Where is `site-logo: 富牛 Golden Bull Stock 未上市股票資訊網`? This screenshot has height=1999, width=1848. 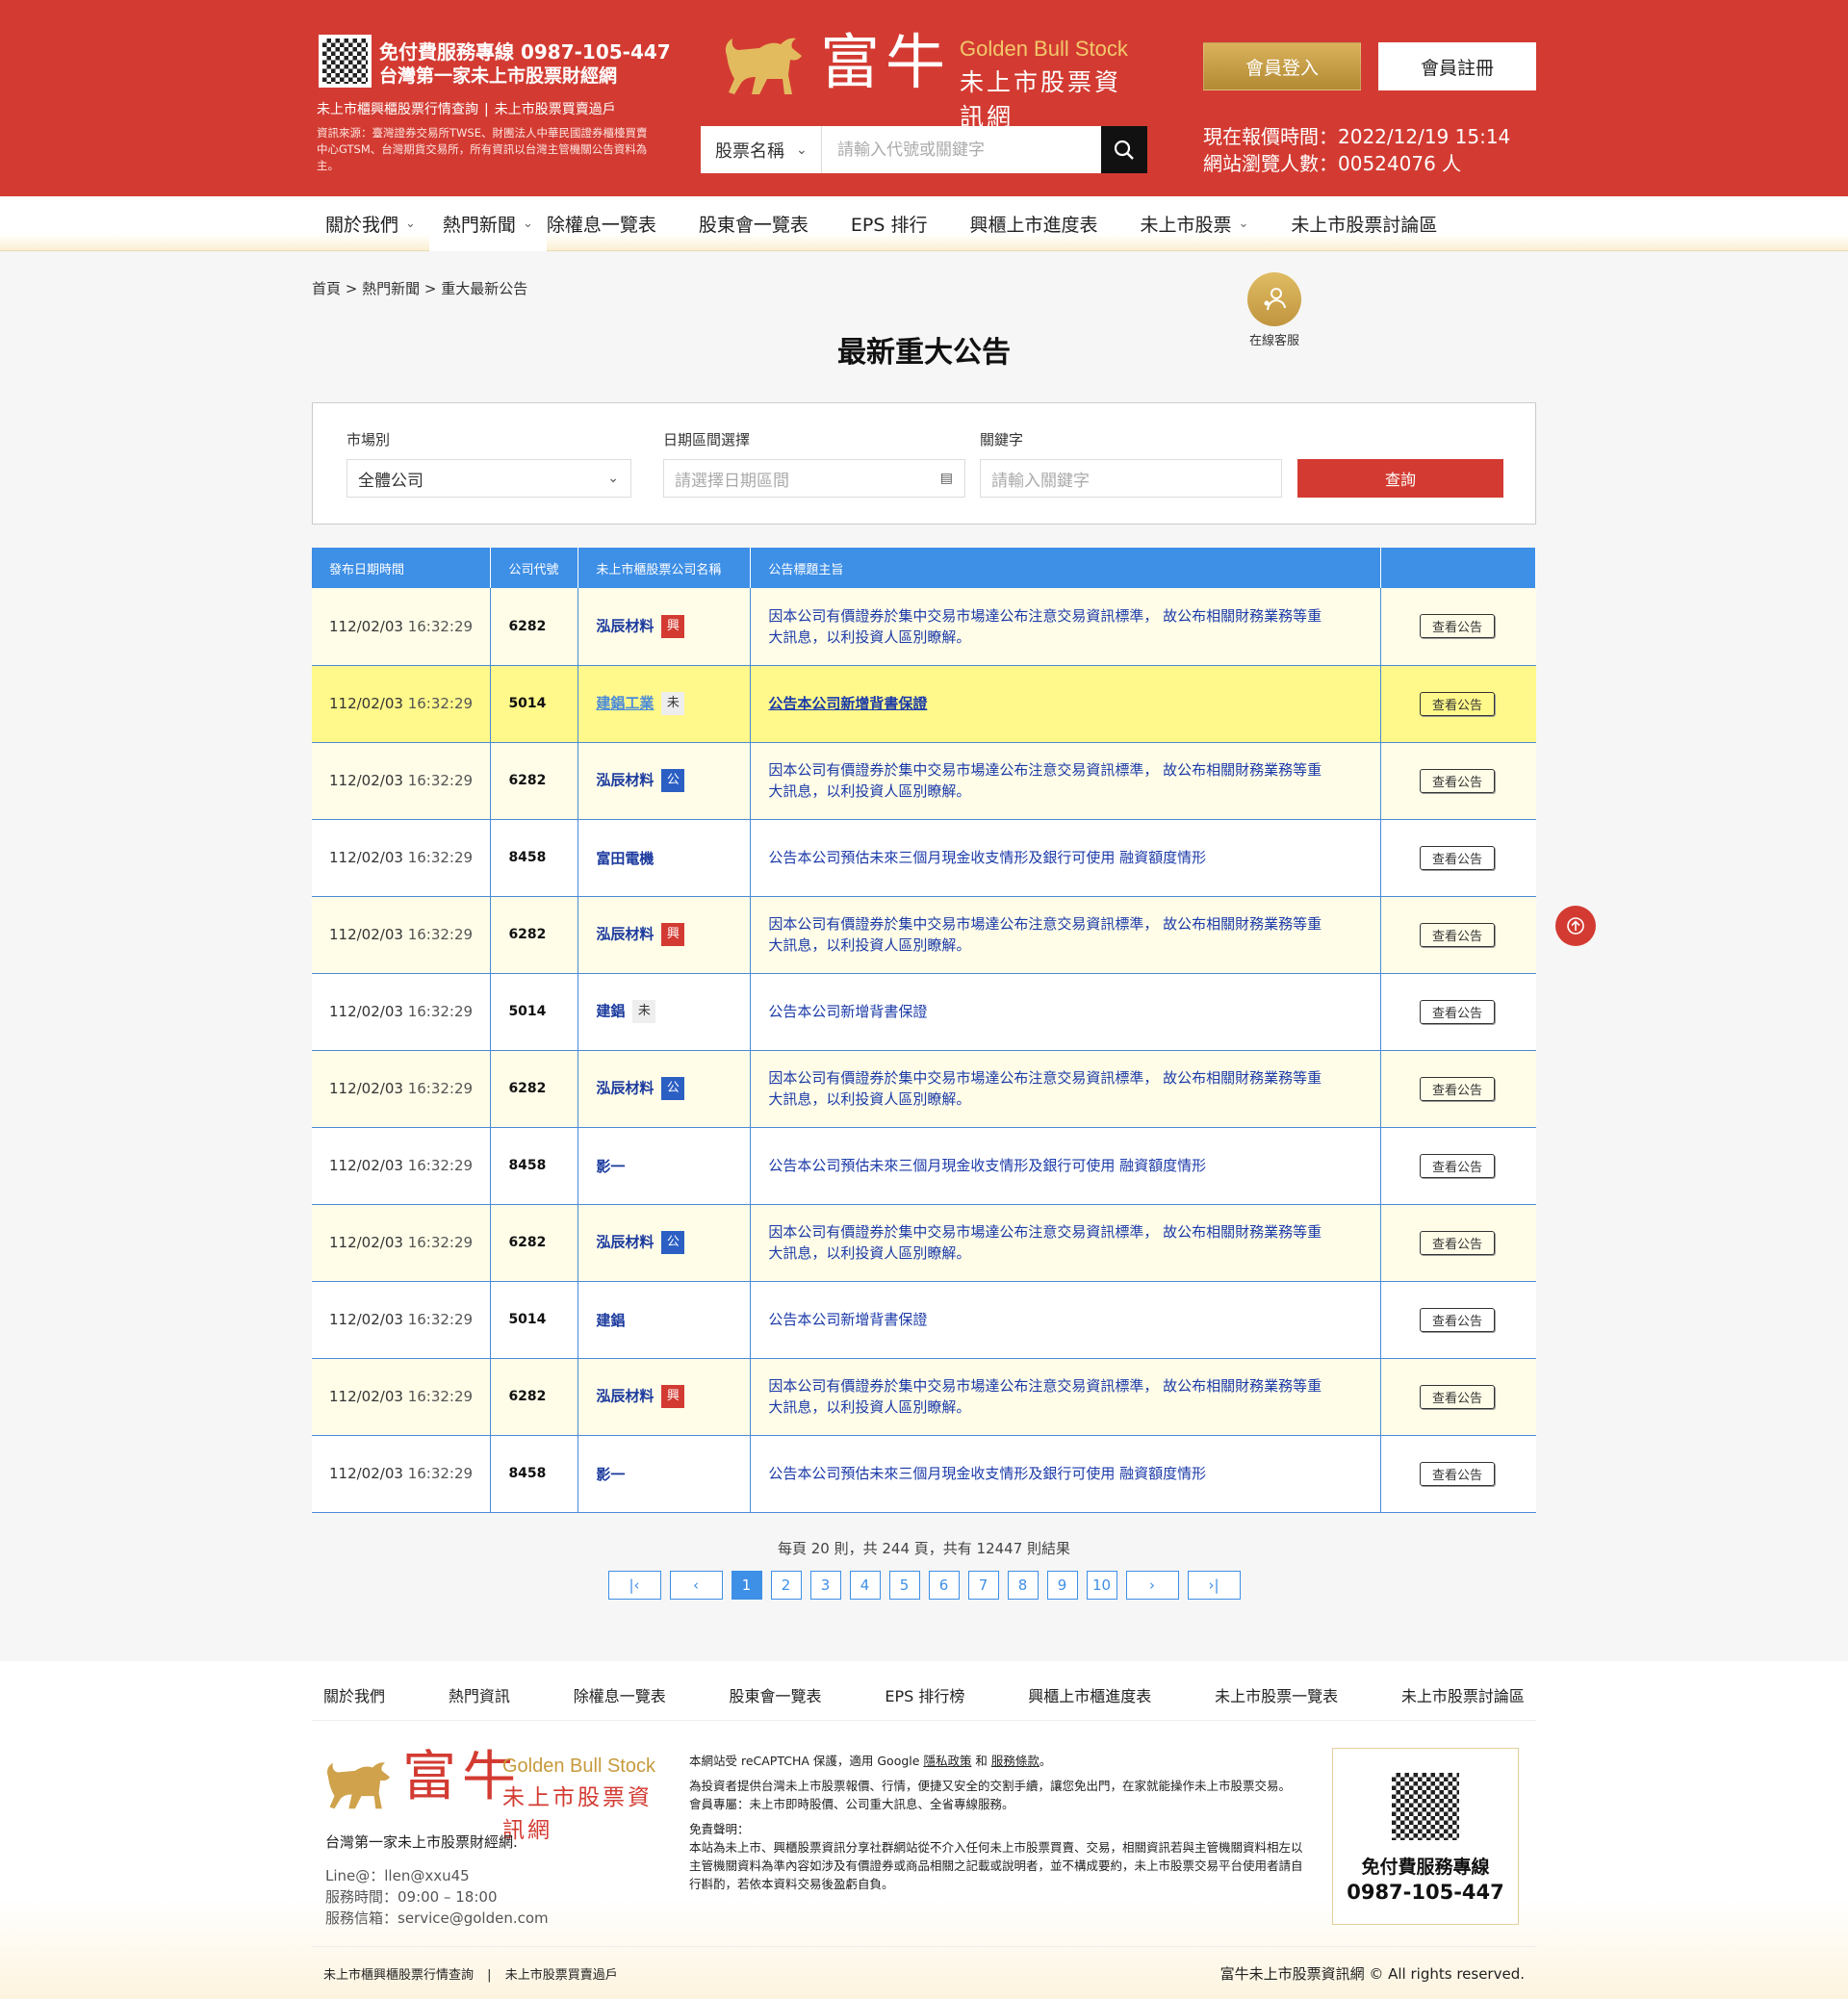
site-logo: 富牛 Golden Bull Stock 未上市股票資訊網 is located at coordinates (928, 79).